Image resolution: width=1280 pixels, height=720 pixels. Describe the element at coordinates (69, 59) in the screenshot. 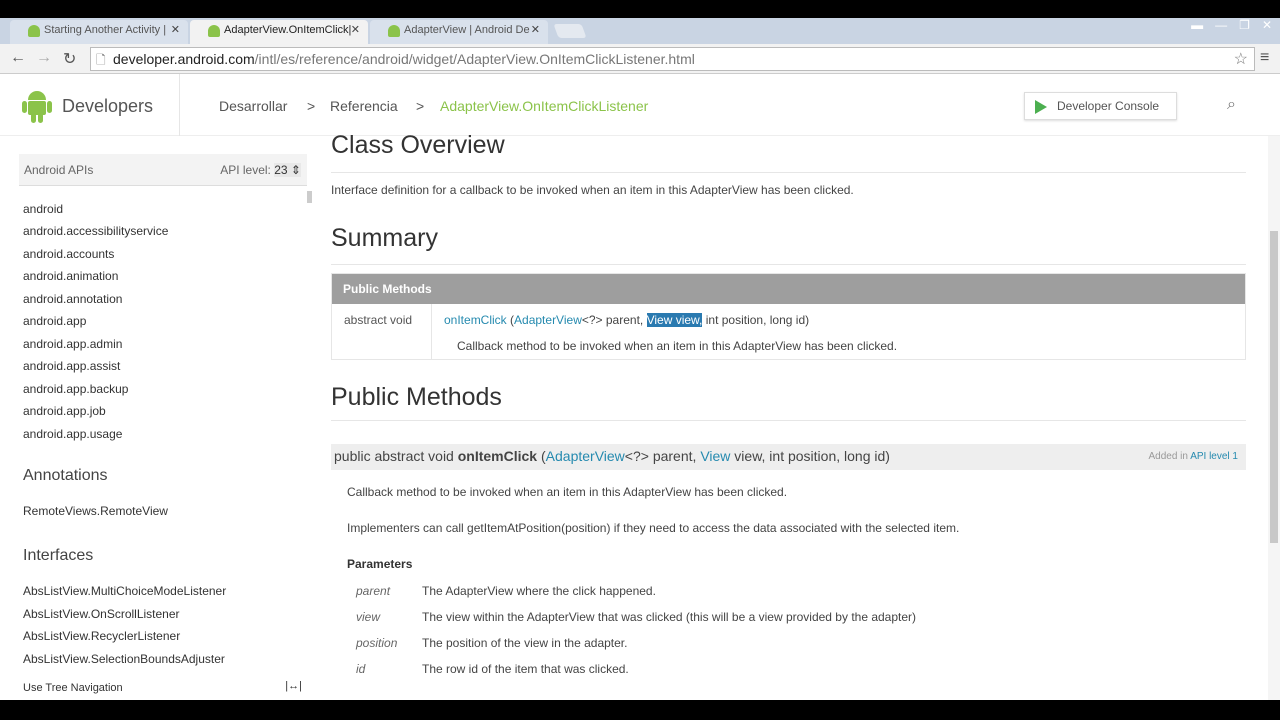

I see `reload-icon: ↻` at that location.